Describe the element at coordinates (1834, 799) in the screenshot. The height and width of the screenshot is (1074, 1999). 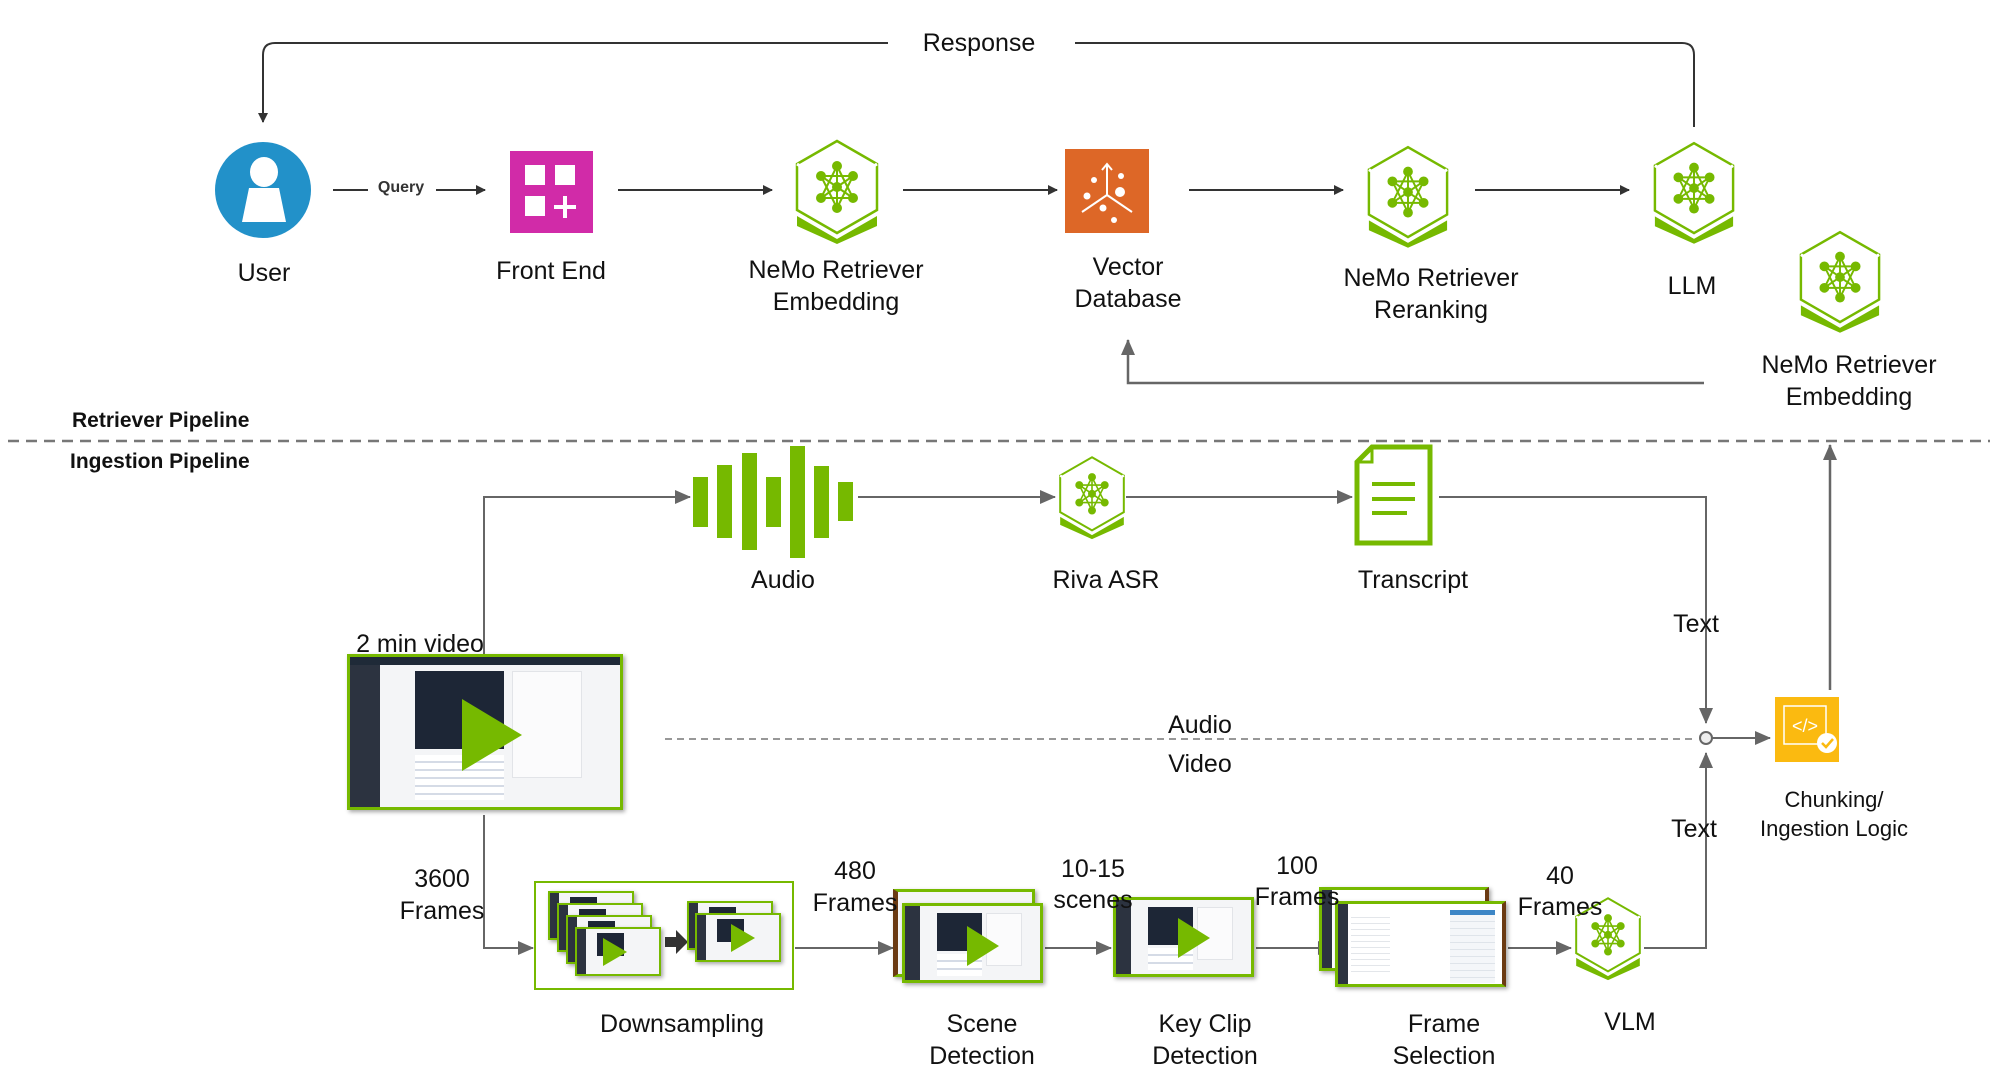
I see `chunking-label-line1: Chunking/` at that location.